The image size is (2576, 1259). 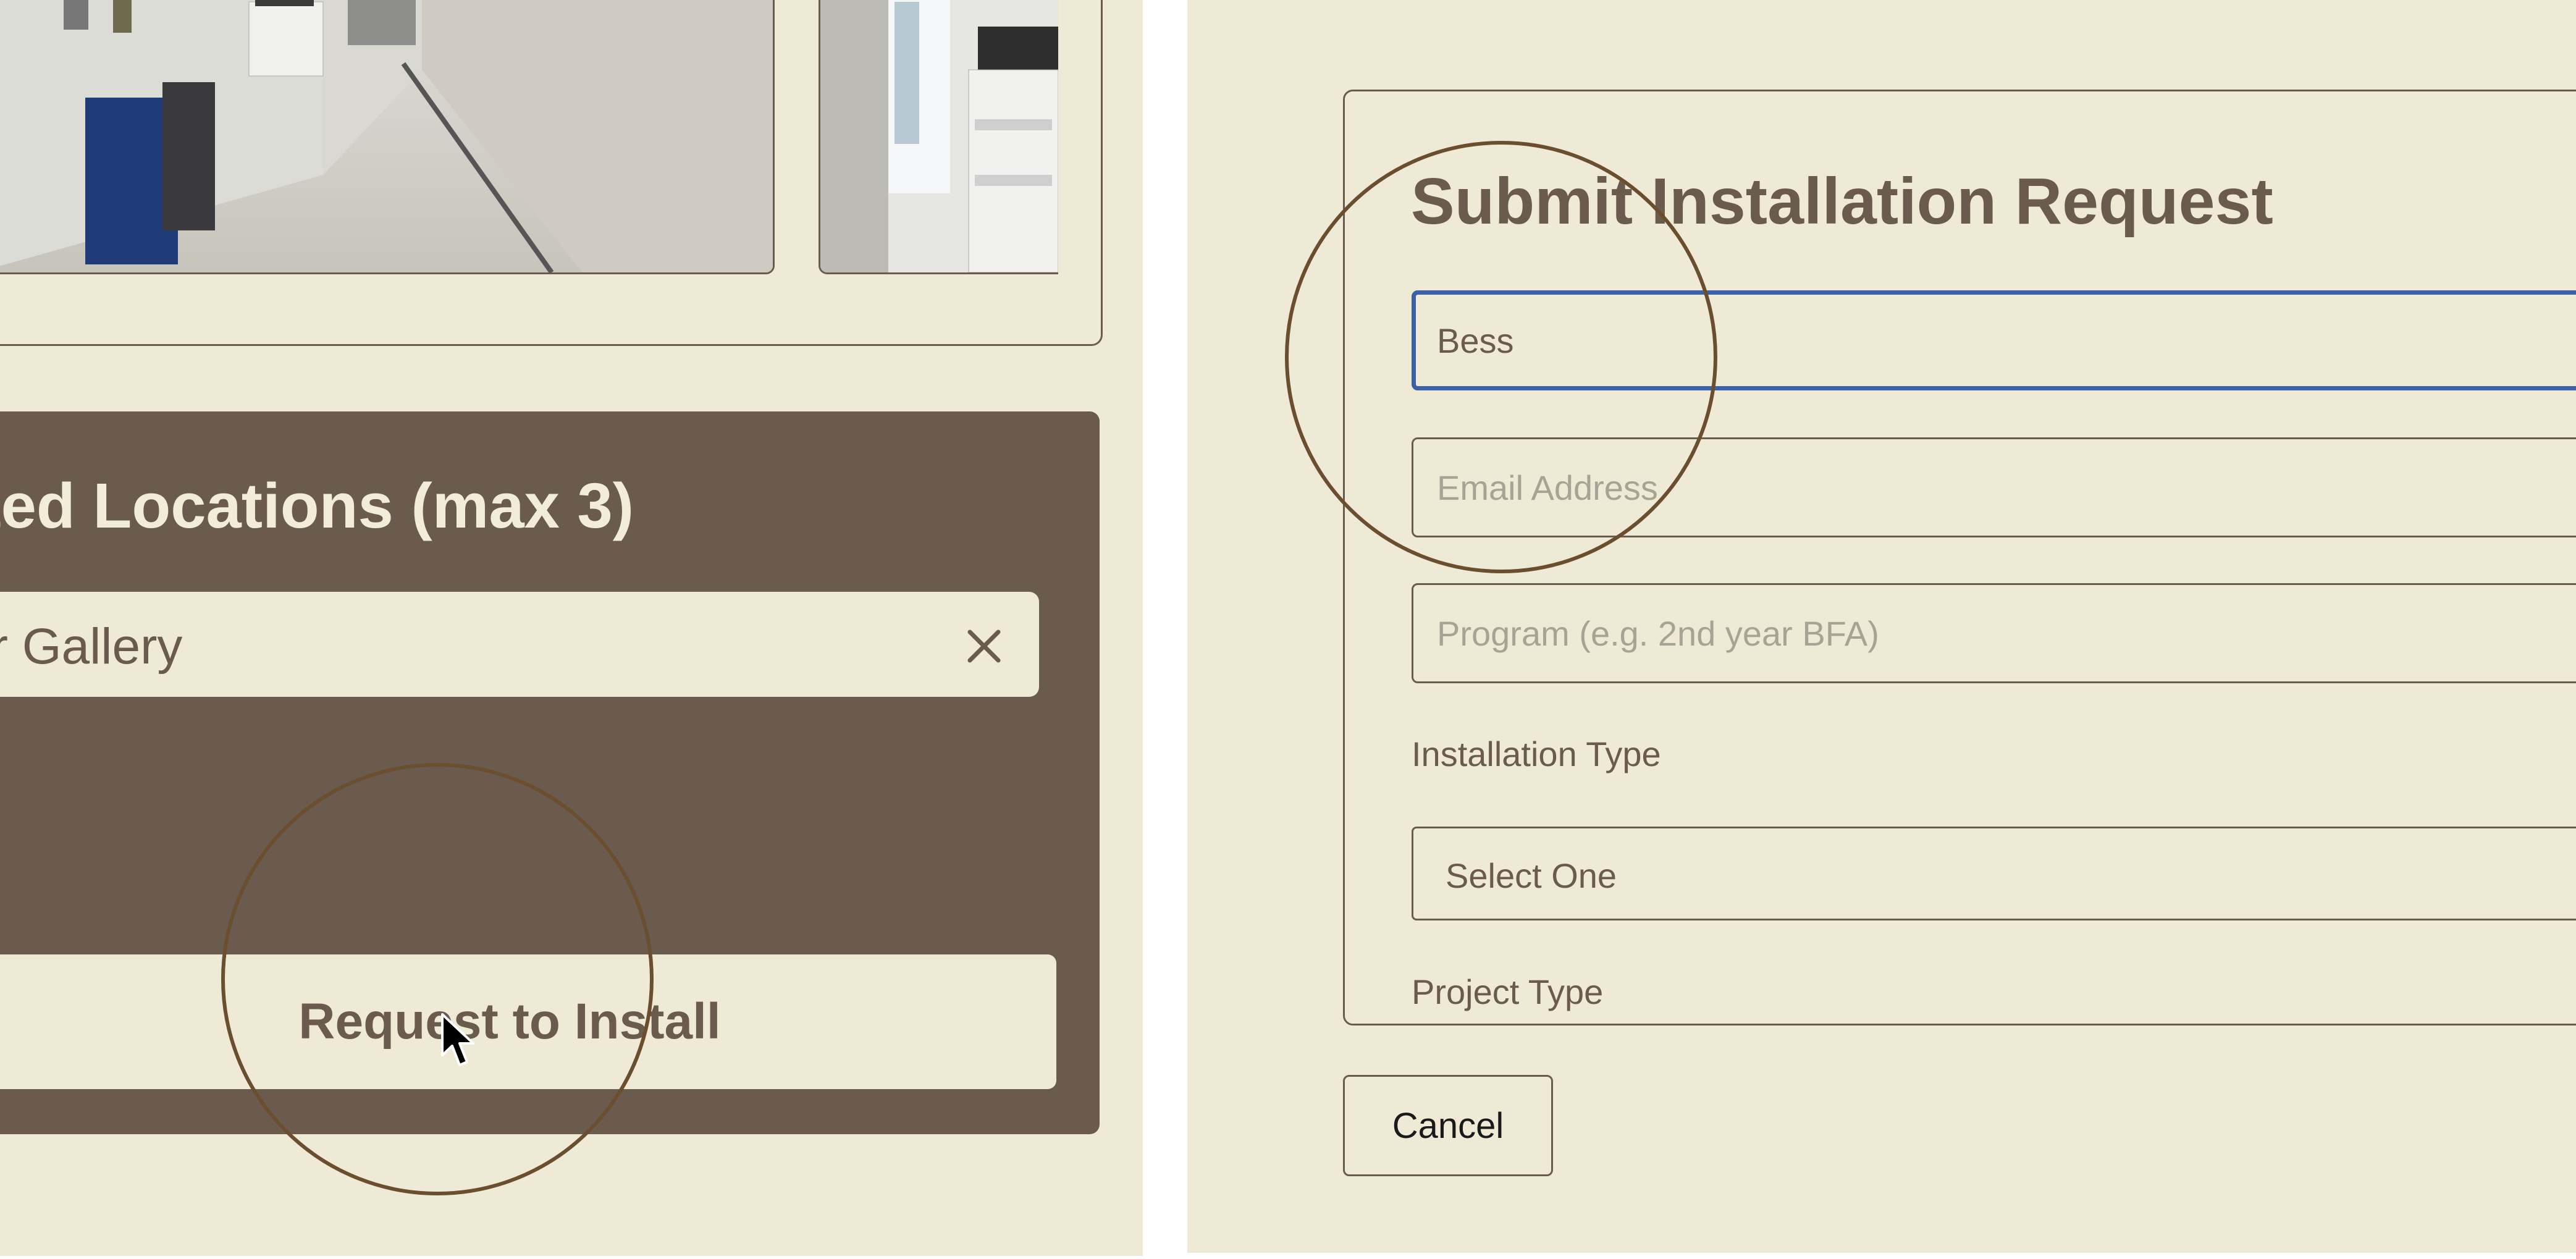 I want to click on hallway-photo-image, so click(x=386, y=136).